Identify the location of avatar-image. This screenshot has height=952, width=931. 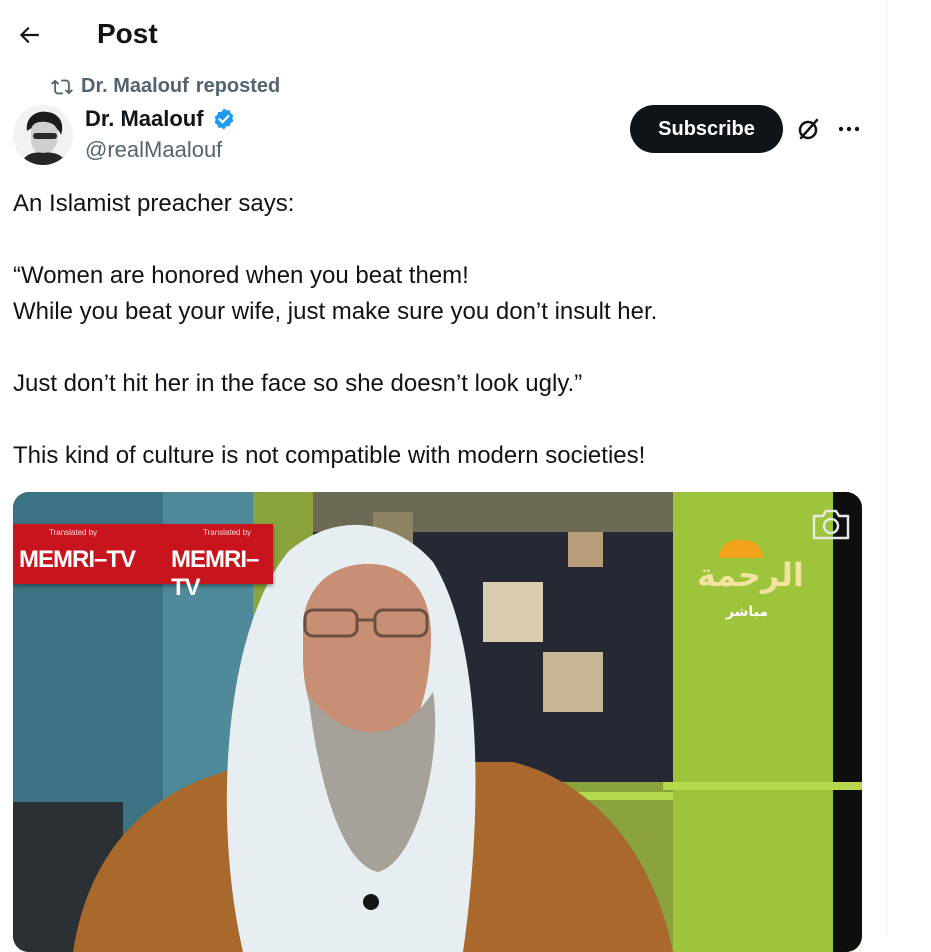
(43, 135).